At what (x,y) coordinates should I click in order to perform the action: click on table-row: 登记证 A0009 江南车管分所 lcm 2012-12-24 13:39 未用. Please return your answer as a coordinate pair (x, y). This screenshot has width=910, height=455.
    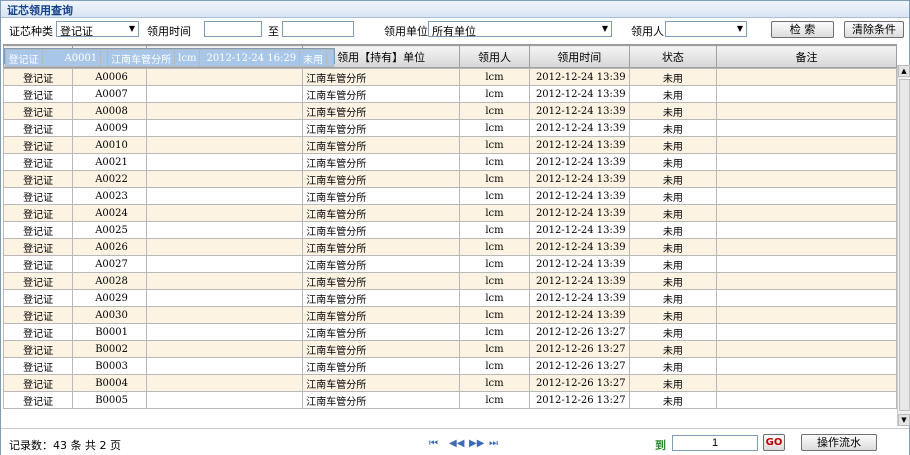
    Looking at the image, I should click on (450, 128).